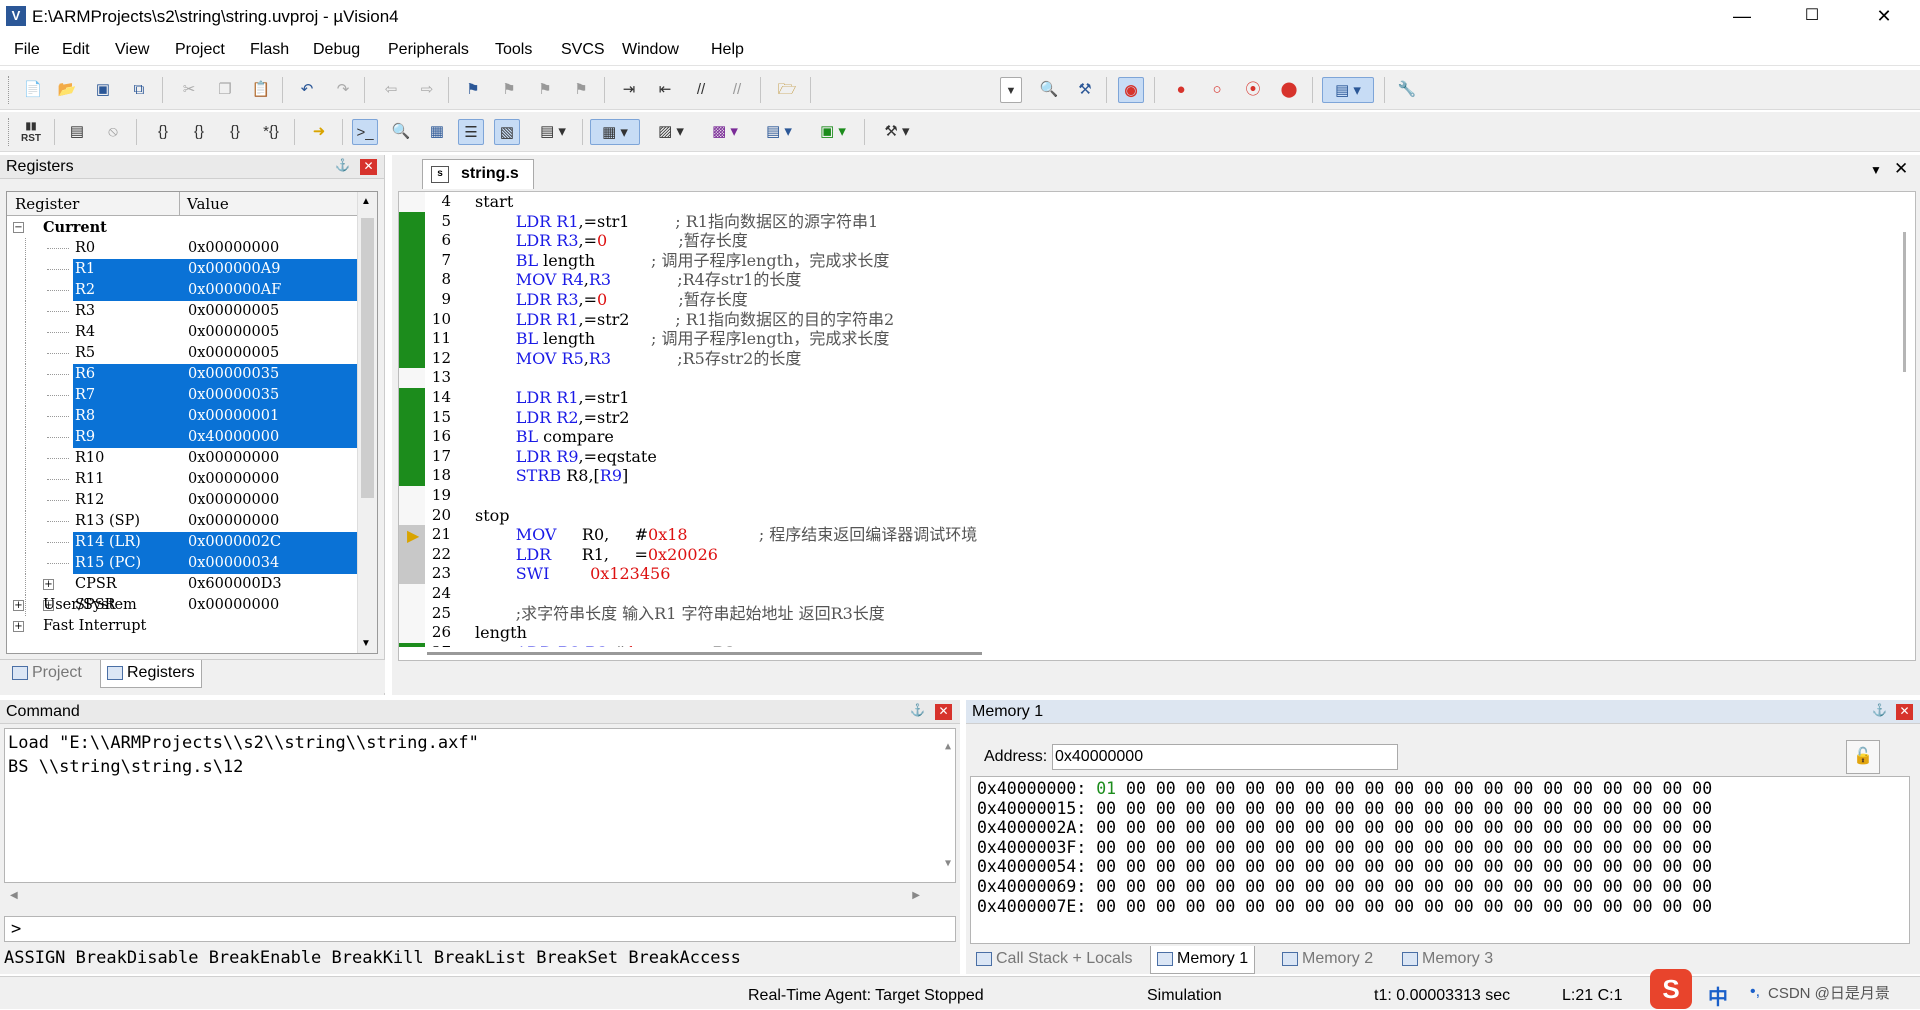 The image size is (1920, 1010). I want to click on code-line: 23 SWI 0x123456, so click(1149, 574).